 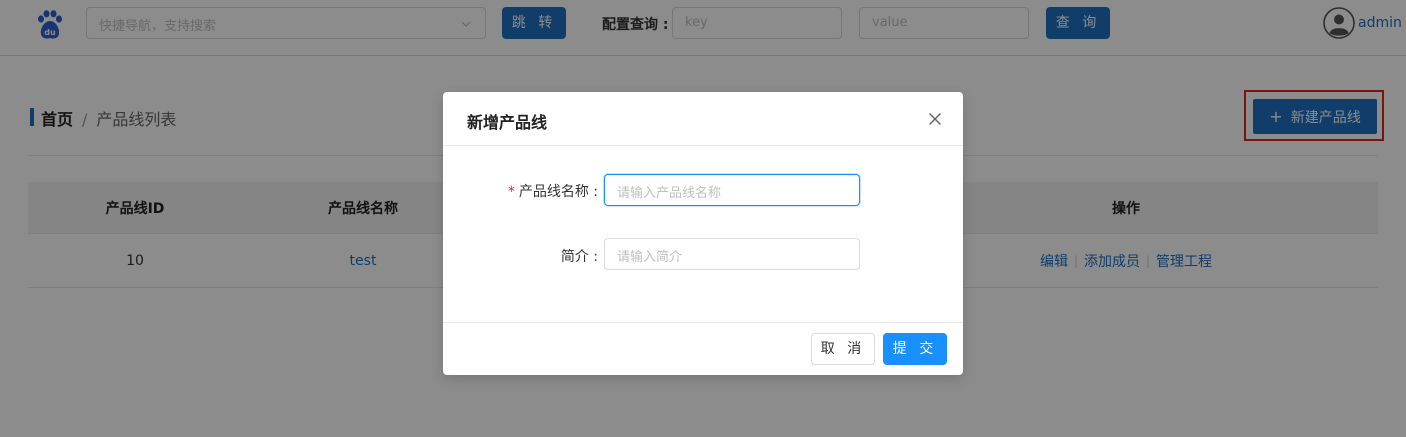 What do you see at coordinates (843, 349) in the screenshot?
I see `cancel-button: 取 消` at bounding box center [843, 349].